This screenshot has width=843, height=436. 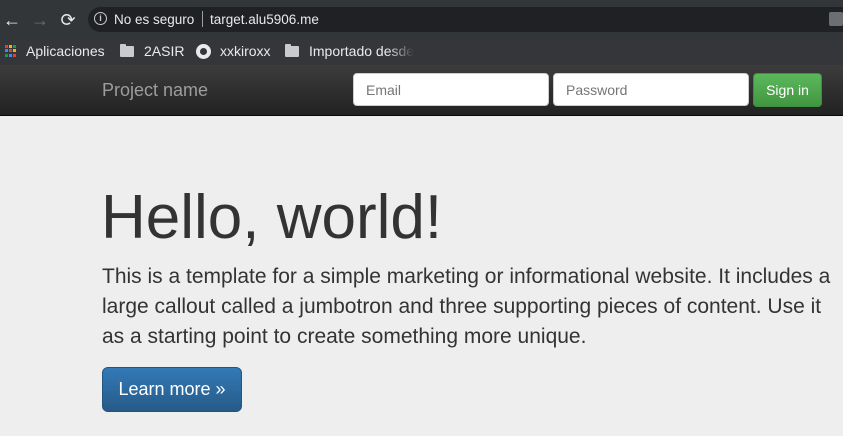 What do you see at coordinates (154, 19) in the screenshot?
I see `security-status: No es seguro` at bounding box center [154, 19].